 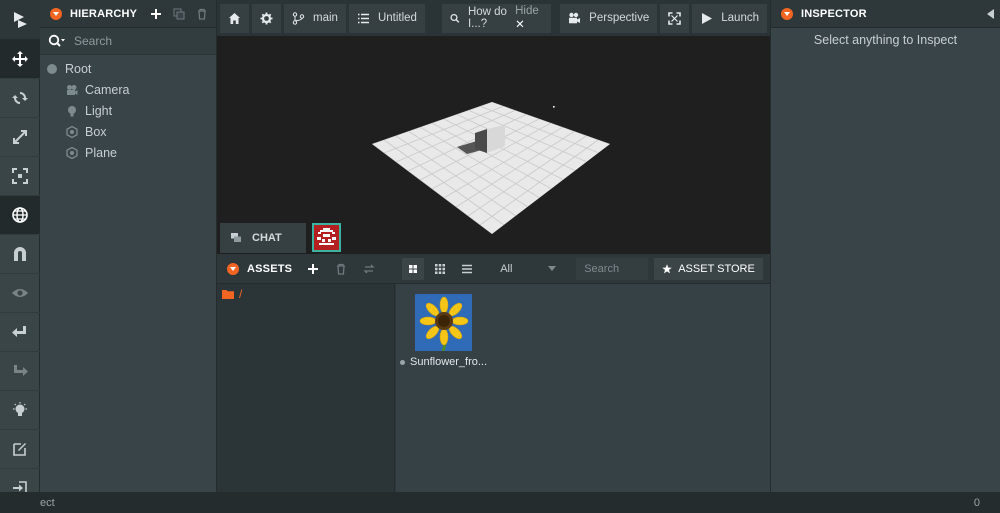 I want to click on add-asset-button, so click(x=313, y=269).